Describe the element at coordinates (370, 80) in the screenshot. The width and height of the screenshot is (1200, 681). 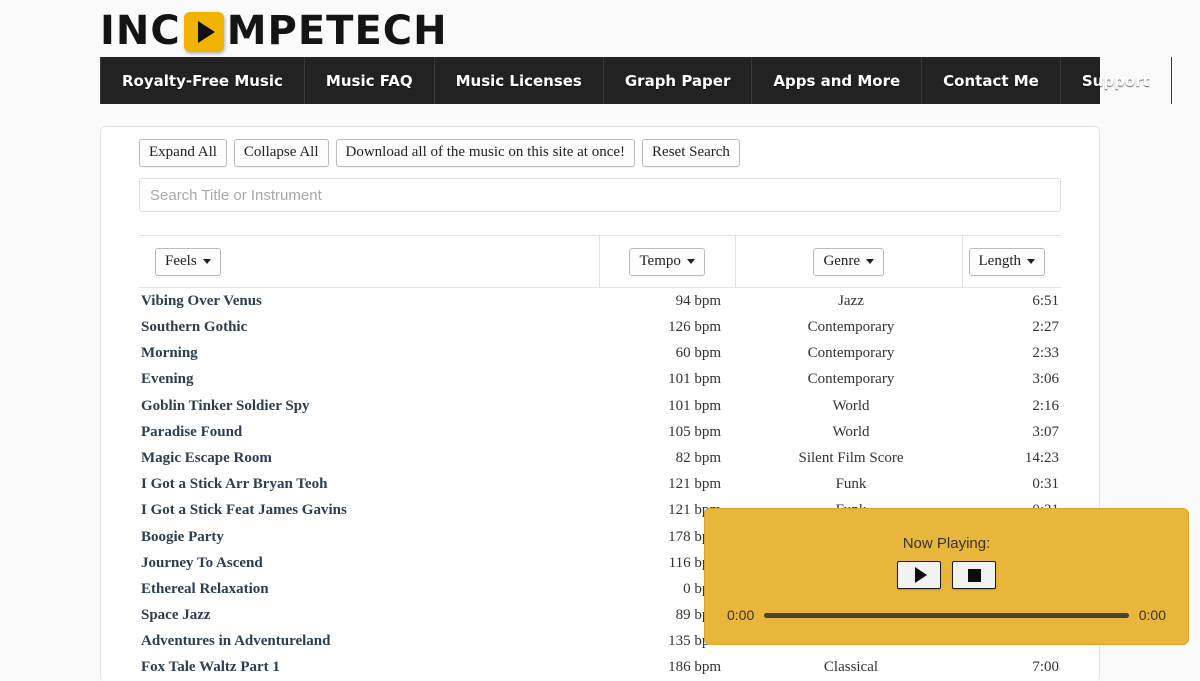
I see `nav-item-music-faq: Music FAQ` at that location.